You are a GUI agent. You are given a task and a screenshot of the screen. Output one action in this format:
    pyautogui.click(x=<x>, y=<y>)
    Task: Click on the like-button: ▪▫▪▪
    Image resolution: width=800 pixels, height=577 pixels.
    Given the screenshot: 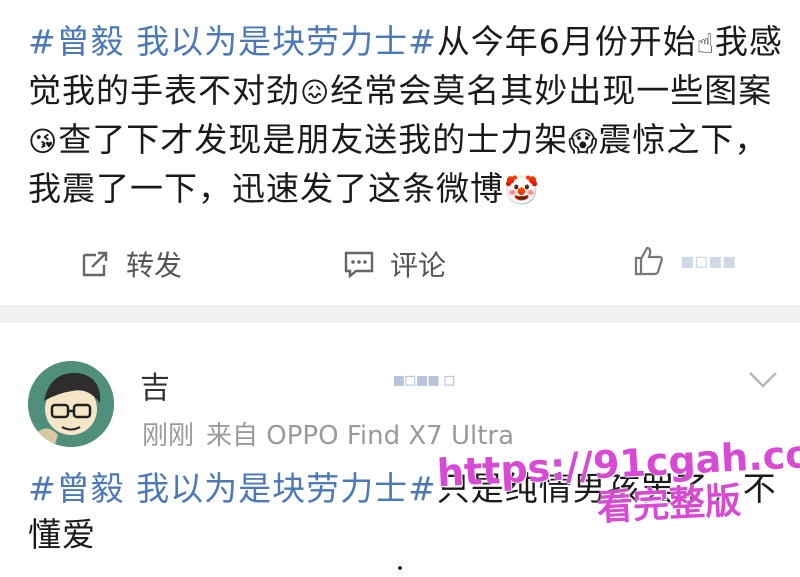 What is the action you would take?
    pyautogui.click(x=684, y=261)
    